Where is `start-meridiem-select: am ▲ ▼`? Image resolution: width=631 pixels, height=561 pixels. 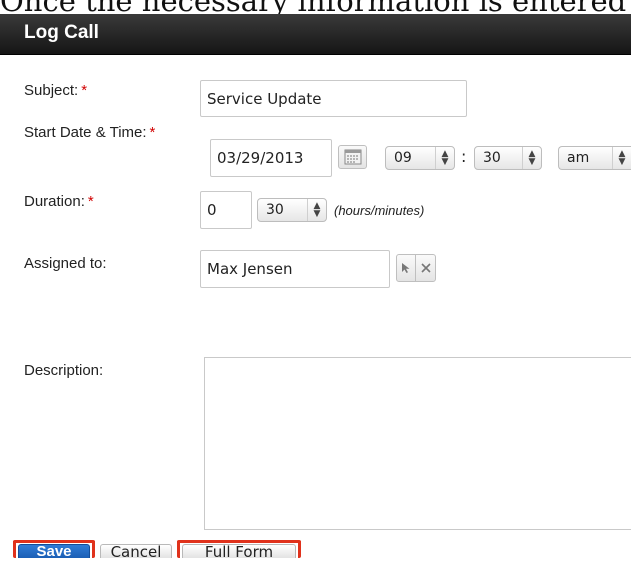 start-meridiem-select: am ▲ ▼ is located at coordinates (594, 158).